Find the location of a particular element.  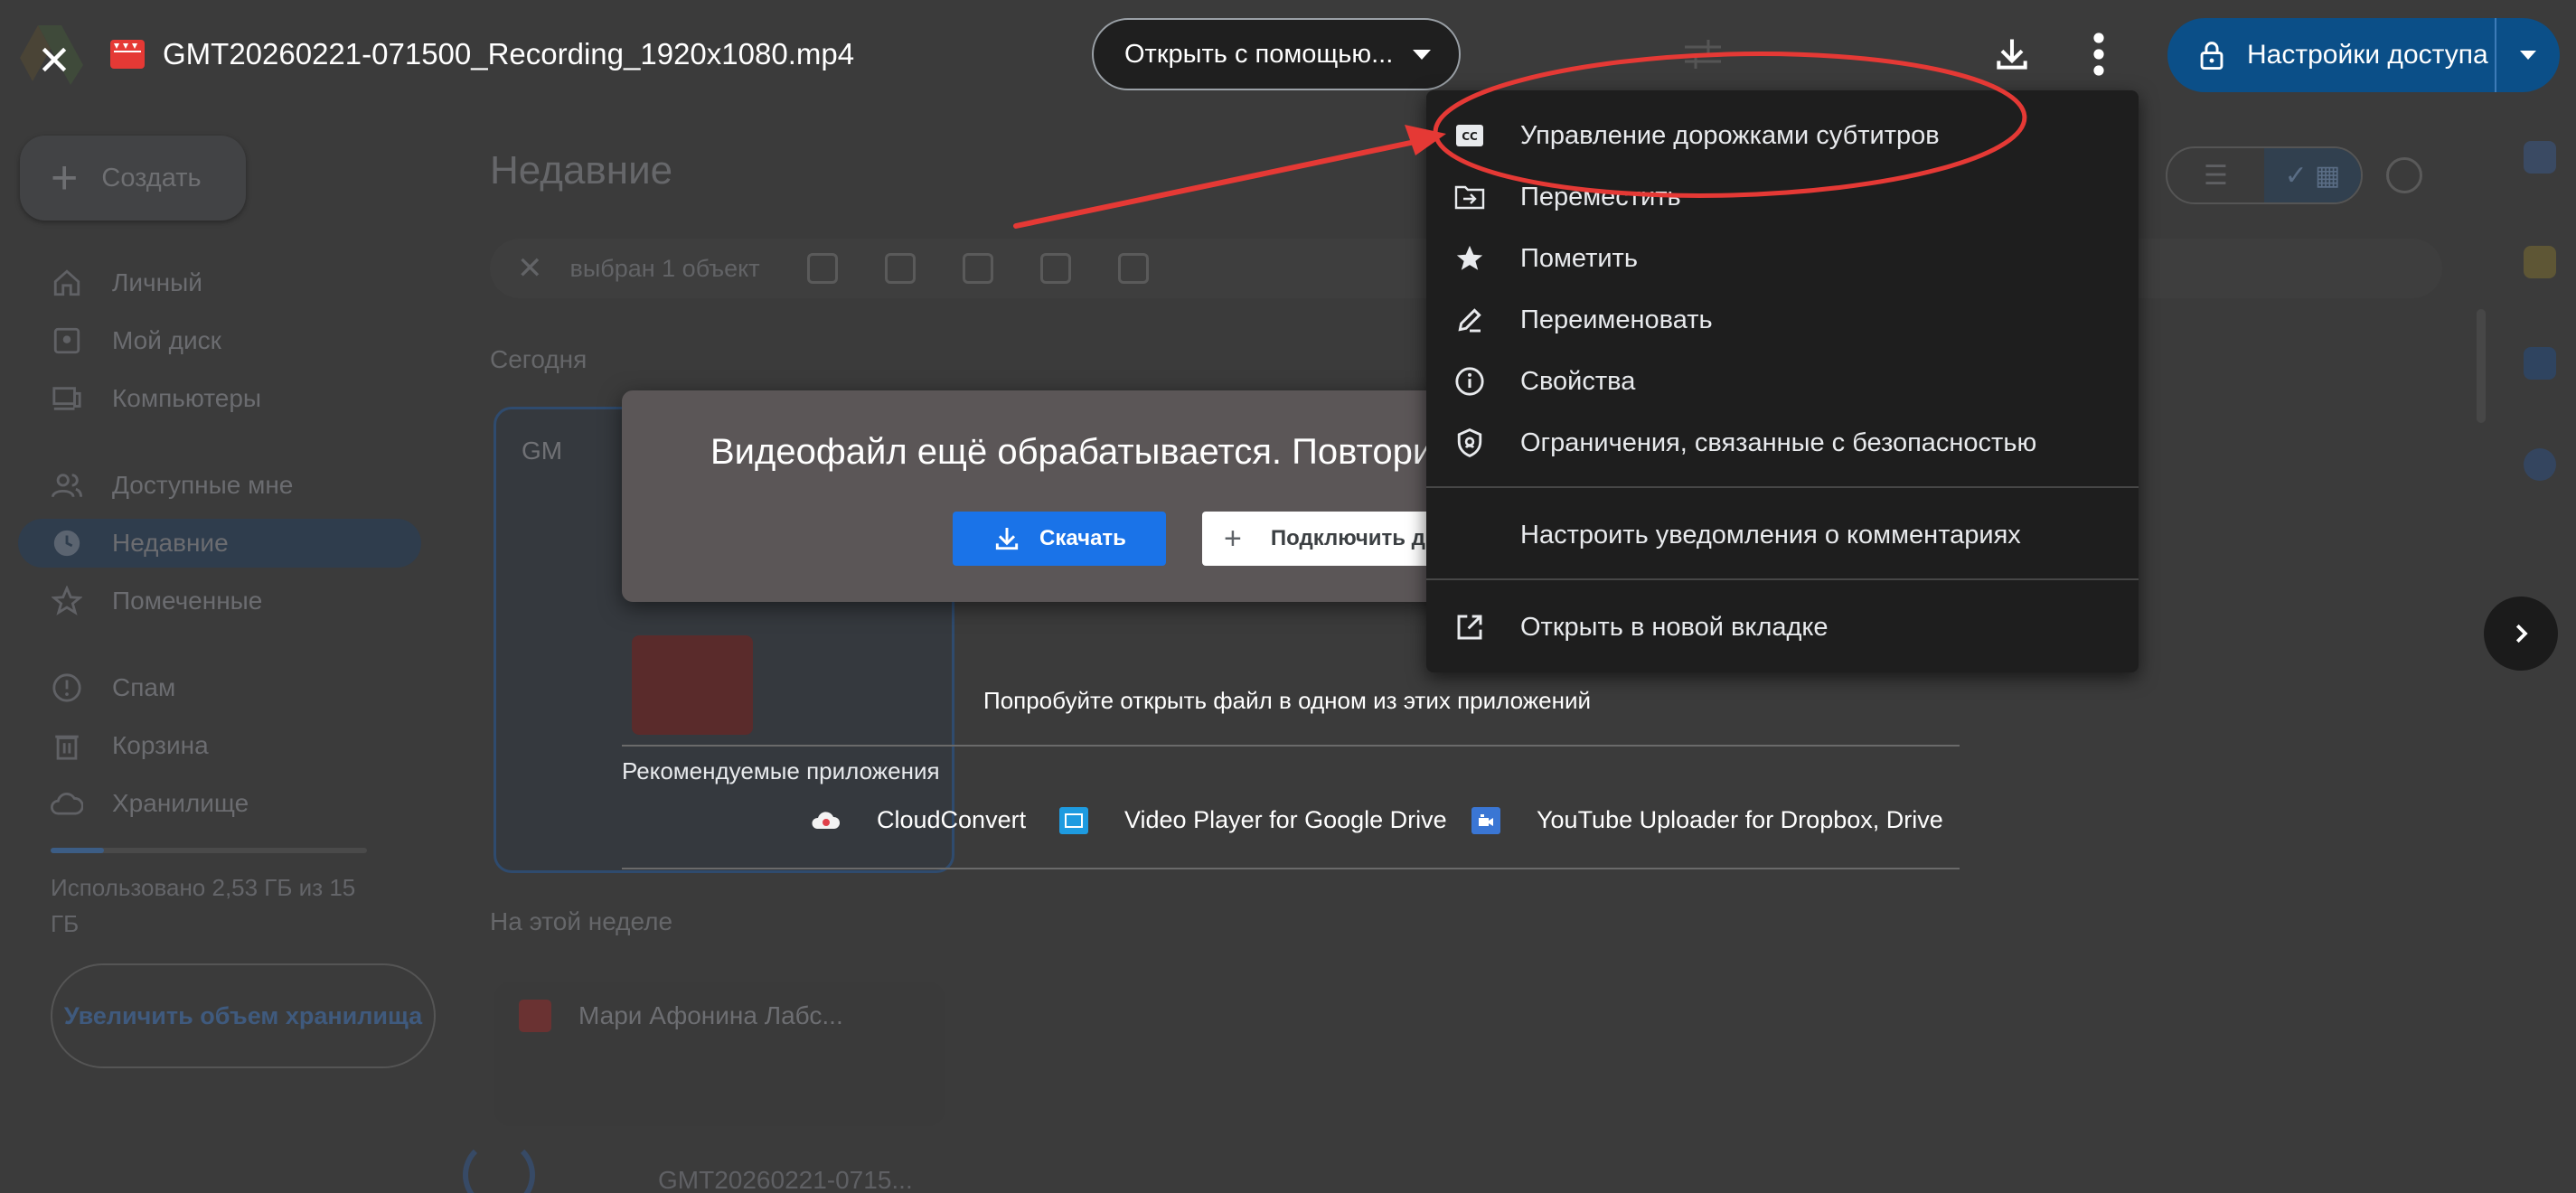

more-vert-icon is located at coordinates (2099, 54).